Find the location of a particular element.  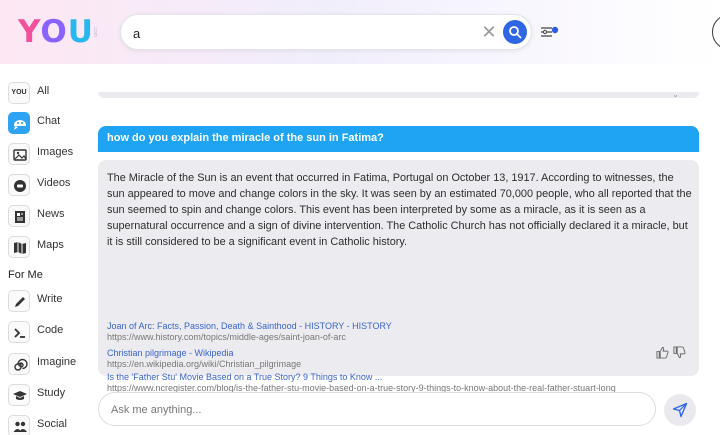

send-icon is located at coordinates (680, 410).